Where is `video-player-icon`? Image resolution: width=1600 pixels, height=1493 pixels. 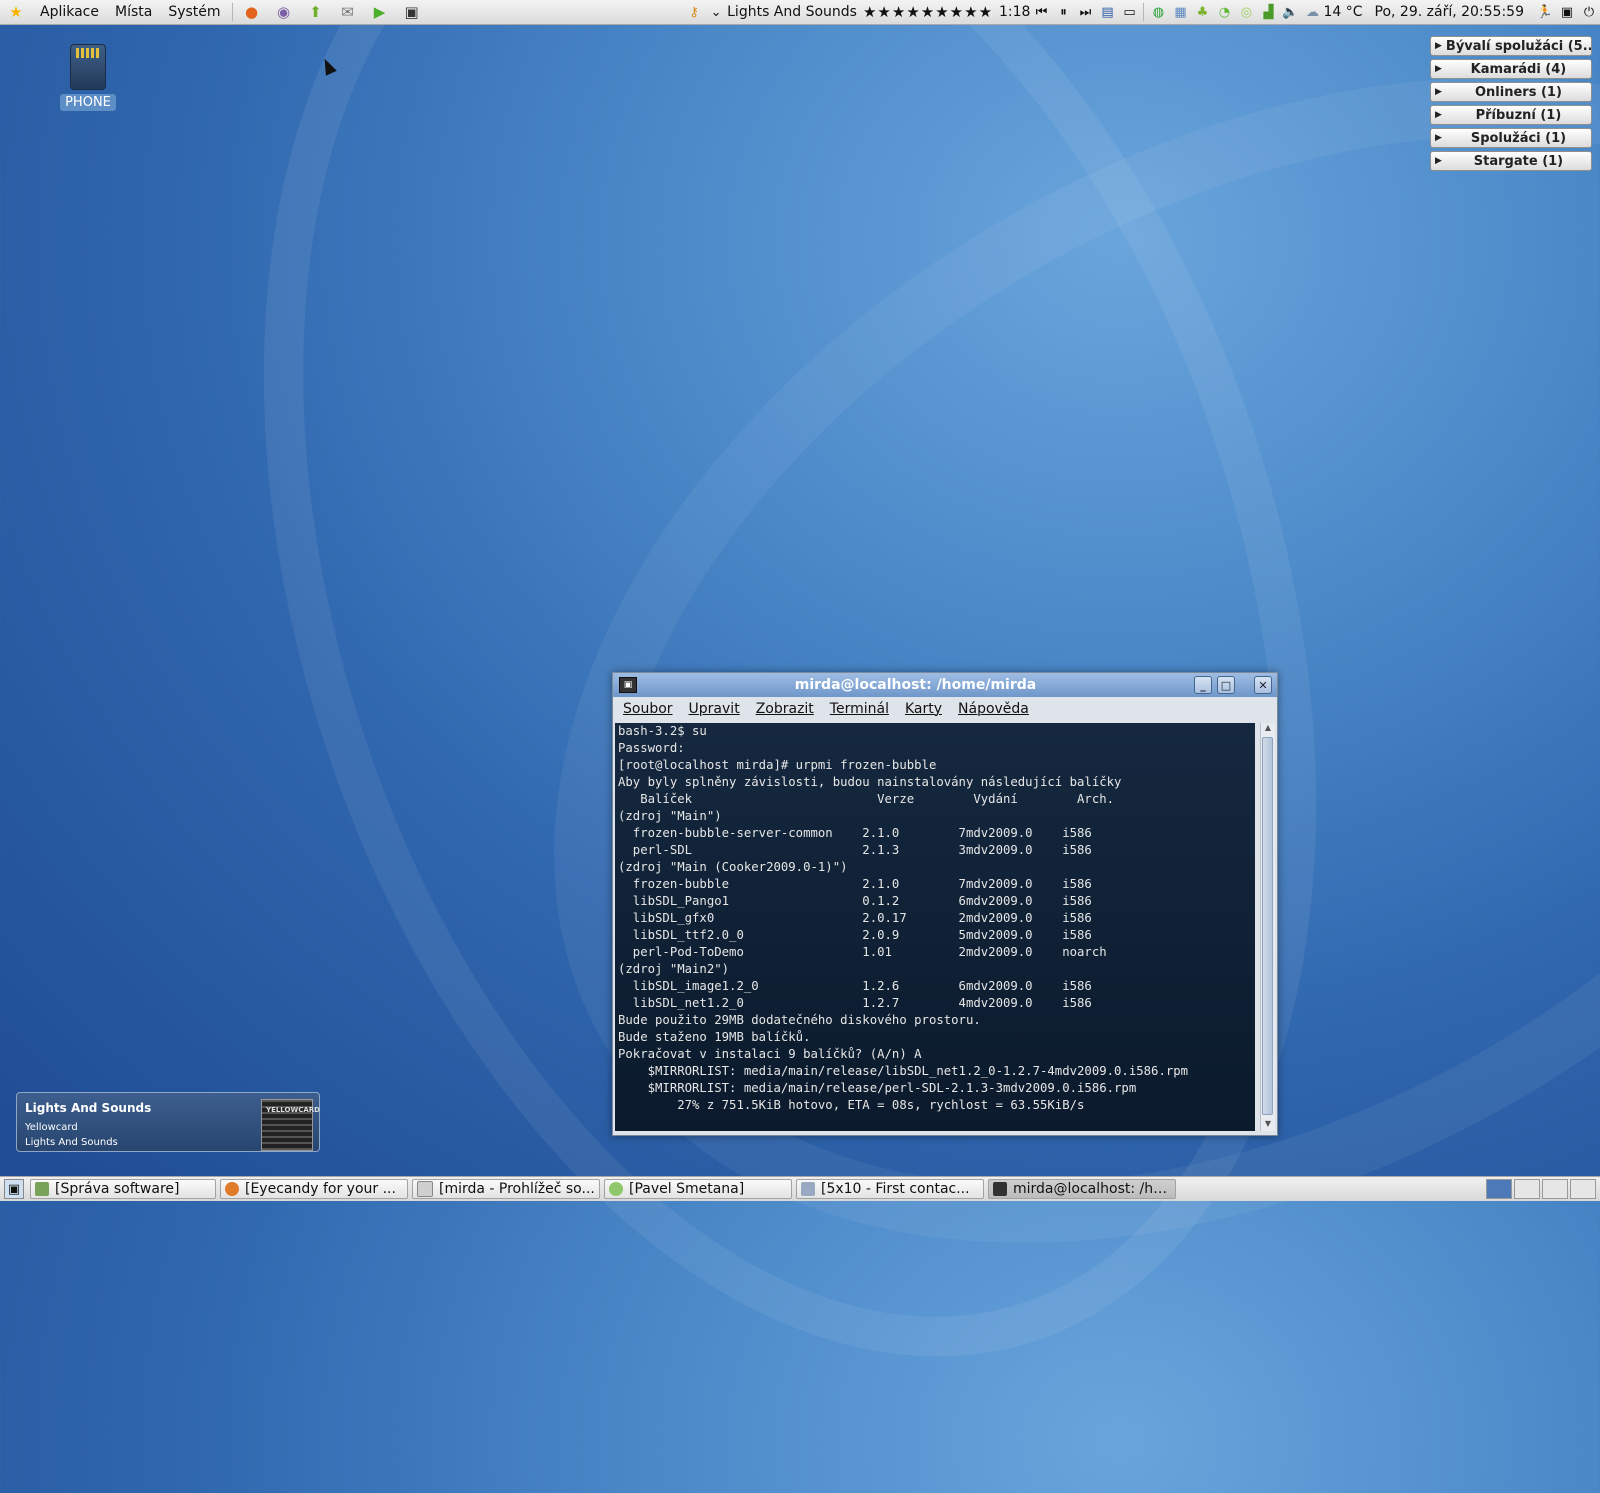
video-player-icon is located at coordinates (808, 1189).